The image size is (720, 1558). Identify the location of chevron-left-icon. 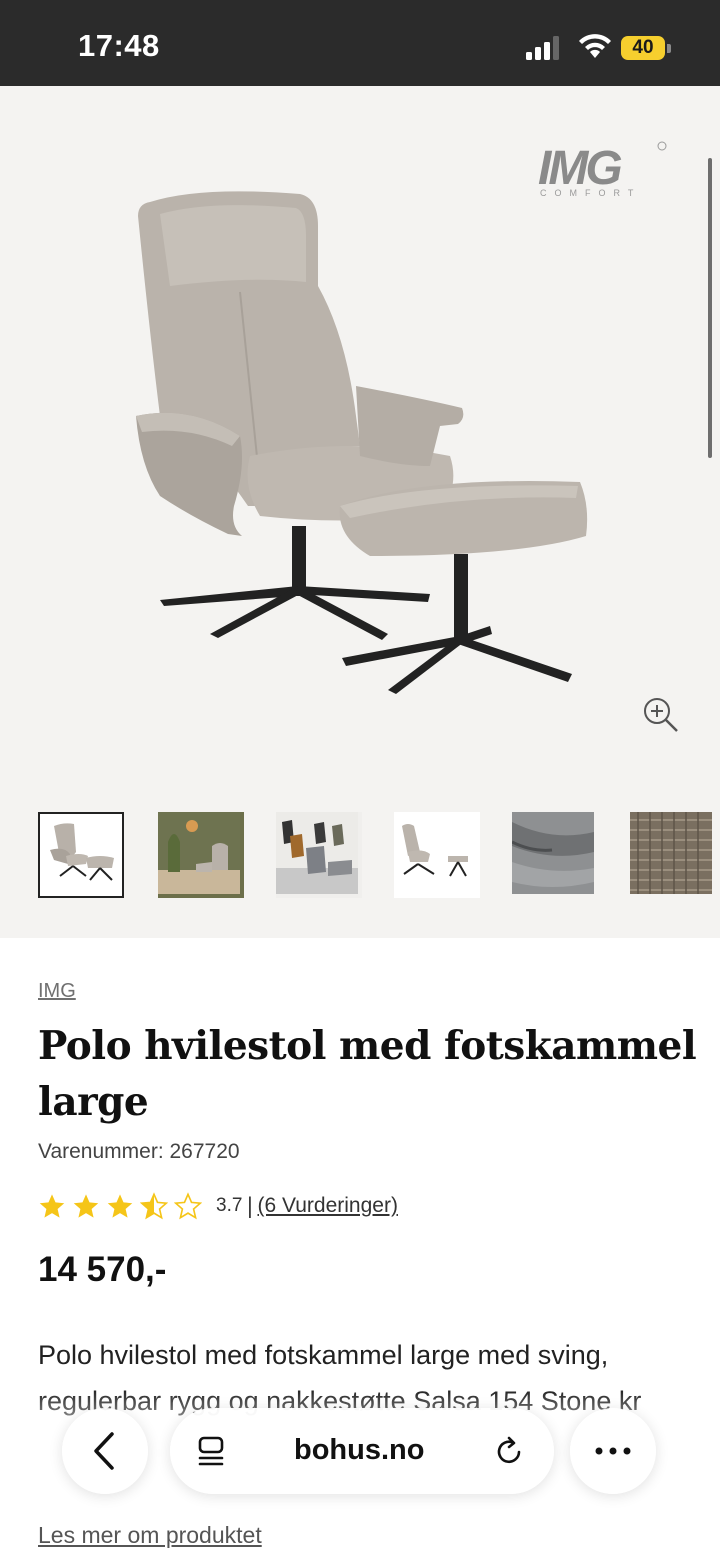
(104, 1451).